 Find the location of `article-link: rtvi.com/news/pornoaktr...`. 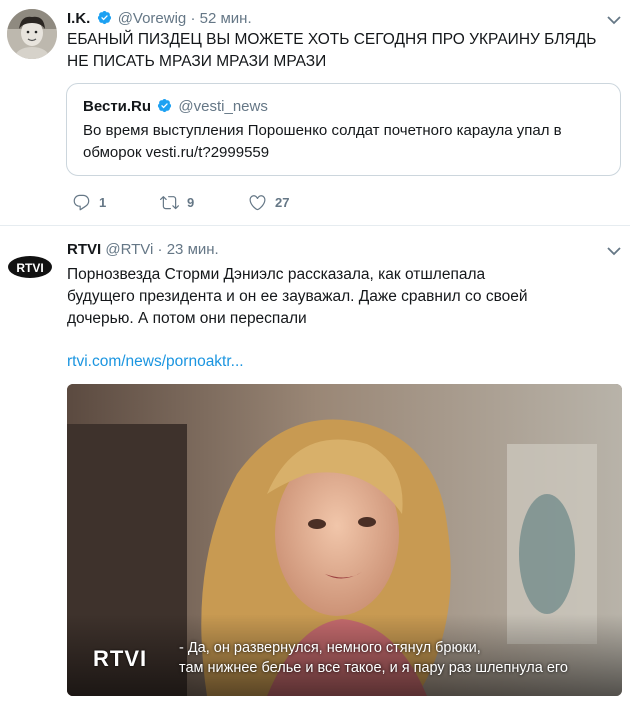

article-link: rtvi.com/news/pornoaktr... is located at coordinates (155, 362).